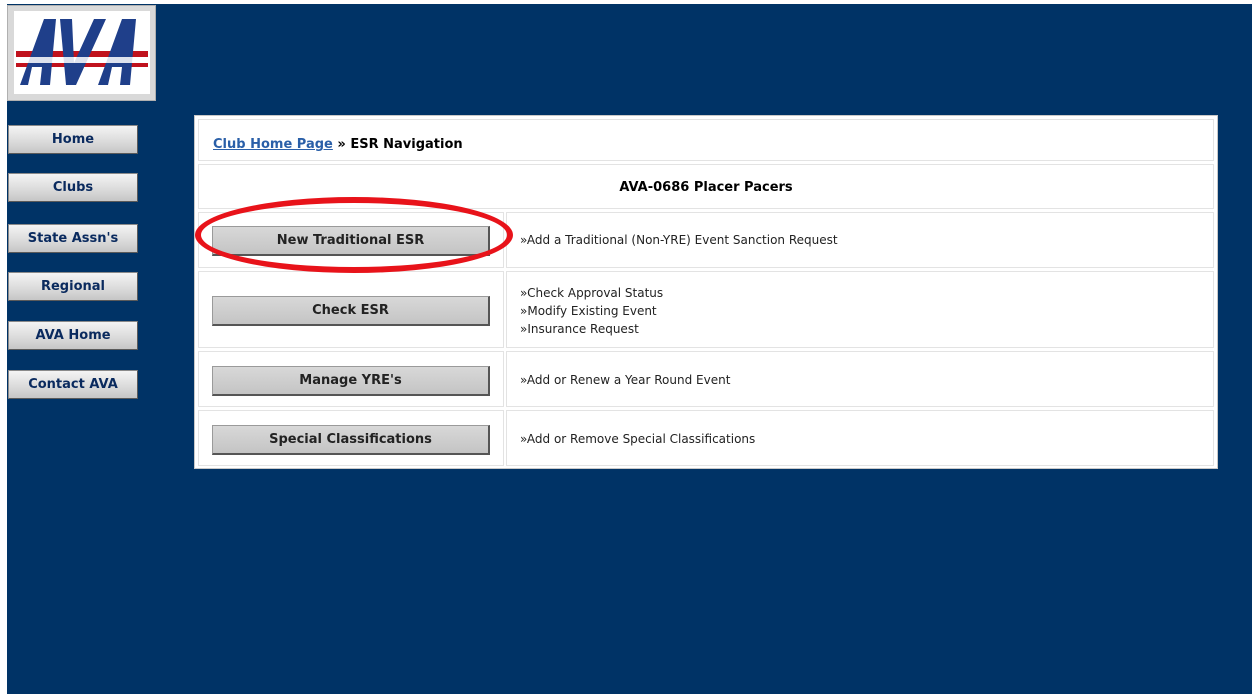 The width and height of the screenshot is (1252, 694). What do you see at coordinates (706, 140) in the screenshot?
I see `breadcrumb: Club Home Page » ESR Navigation` at bounding box center [706, 140].